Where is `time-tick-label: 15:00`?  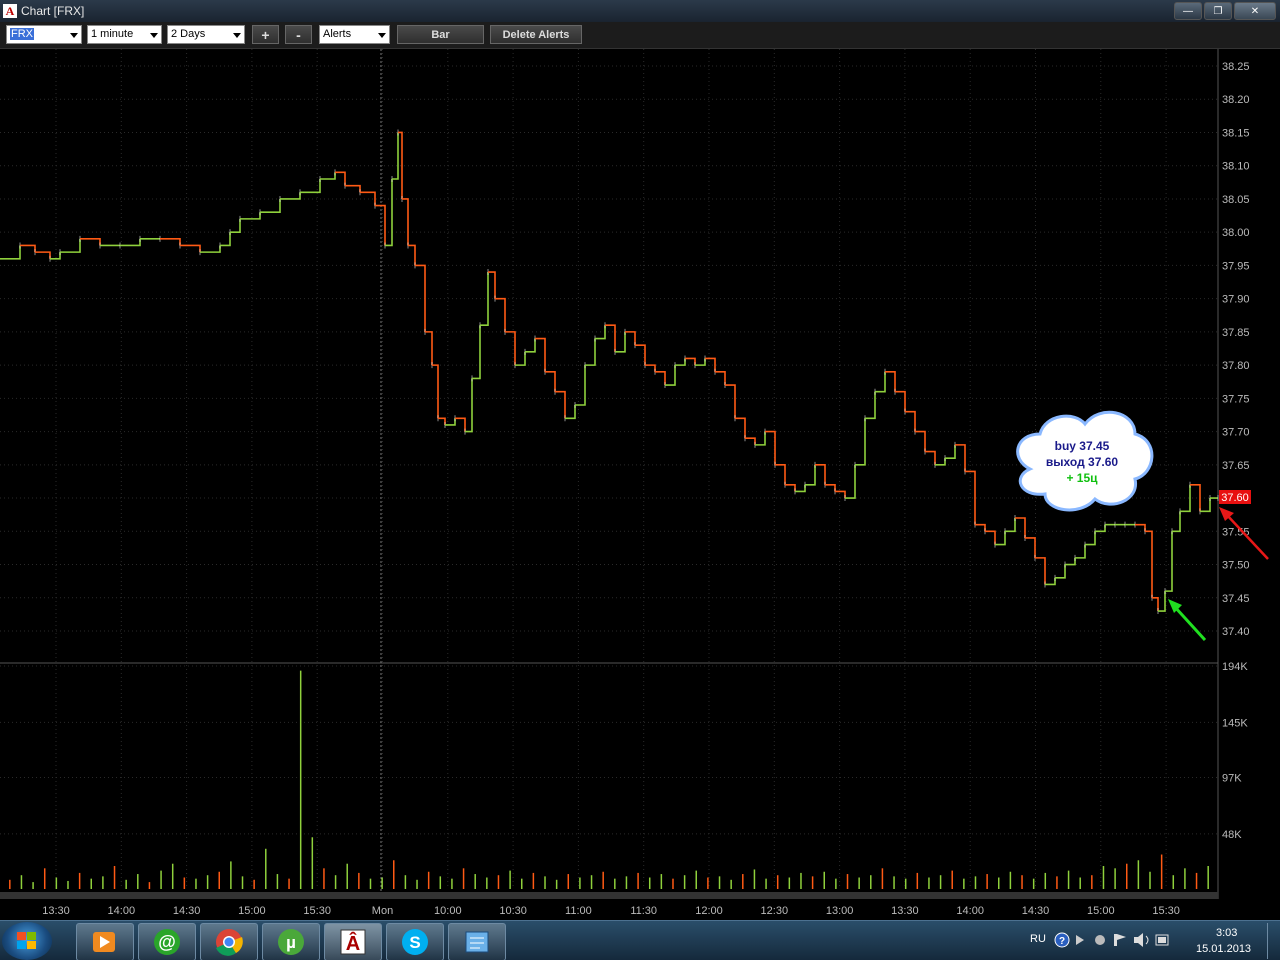
time-tick-label: 15:00 is located at coordinates (252, 911).